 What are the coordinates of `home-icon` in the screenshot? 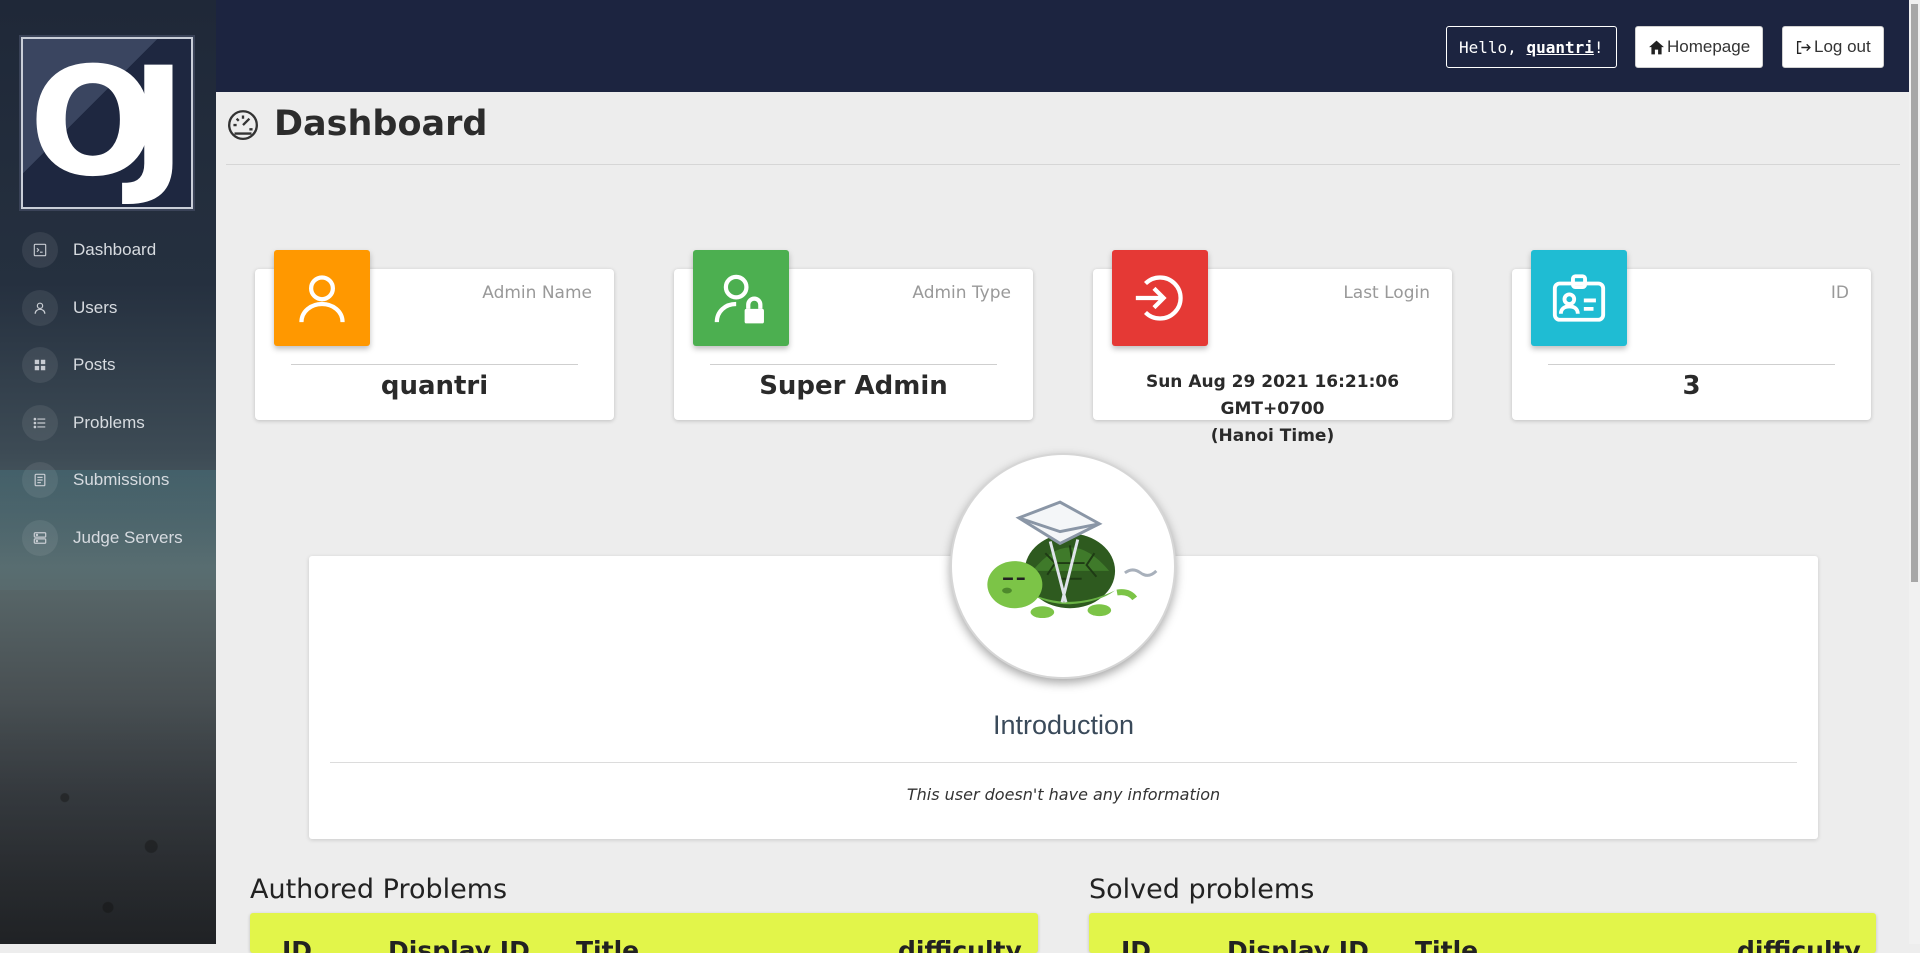 It's located at (1656, 47).